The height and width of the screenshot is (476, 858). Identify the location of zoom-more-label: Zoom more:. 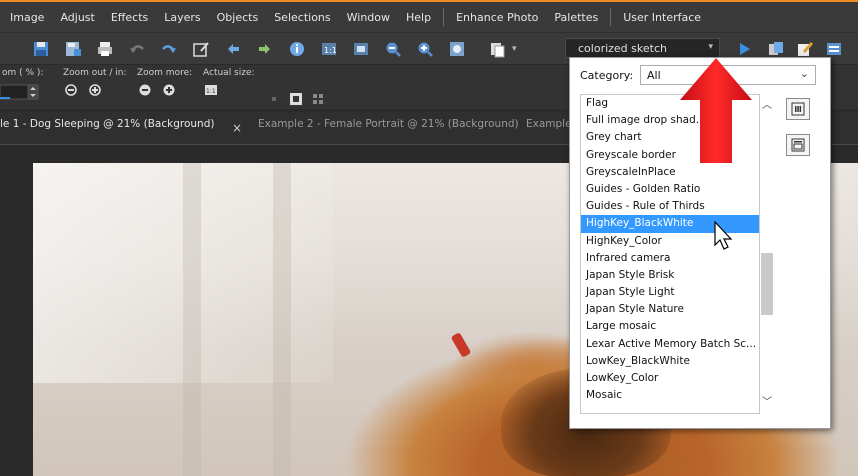
(165, 73).